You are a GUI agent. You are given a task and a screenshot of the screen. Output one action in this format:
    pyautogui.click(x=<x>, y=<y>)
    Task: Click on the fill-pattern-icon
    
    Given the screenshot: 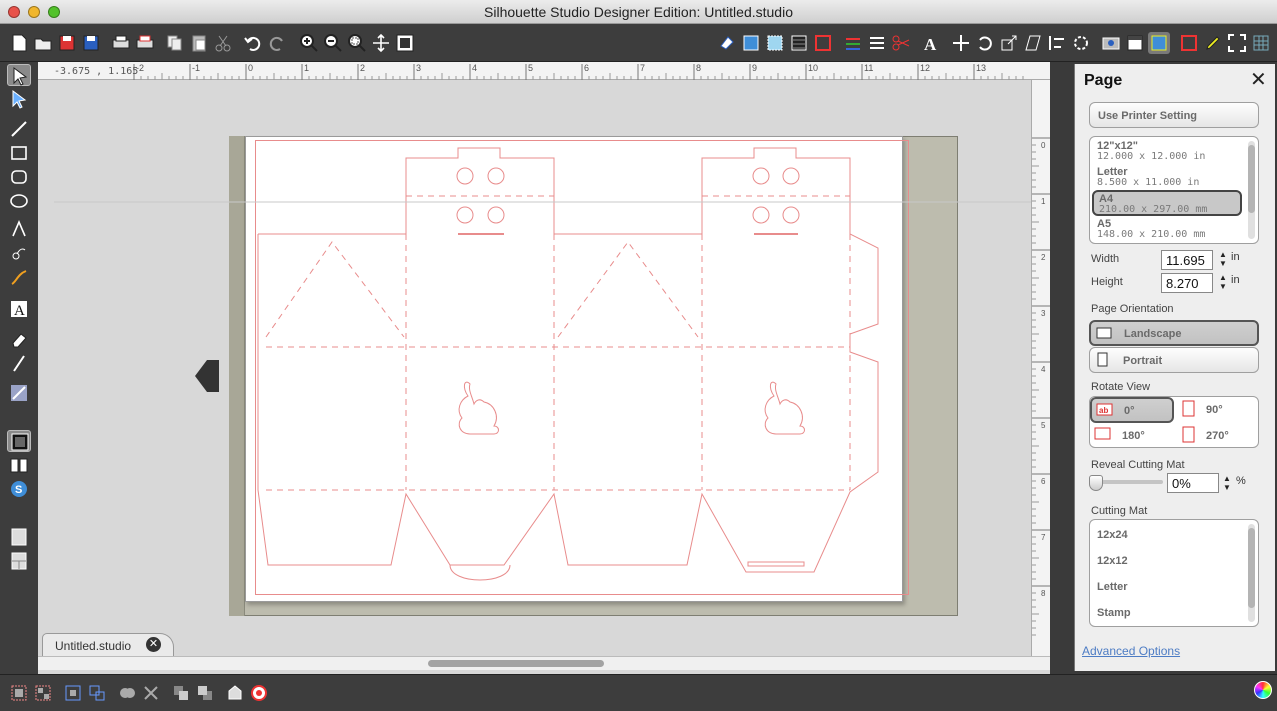 What is the action you would take?
    pyautogui.click(x=751, y=43)
    